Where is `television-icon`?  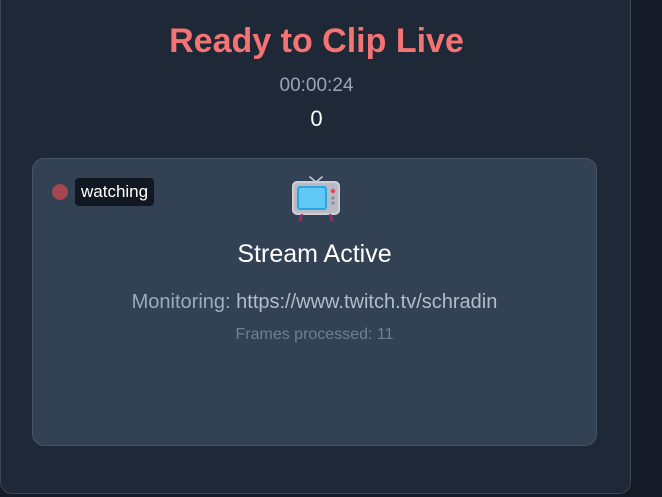 television-icon is located at coordinates (316, 198).